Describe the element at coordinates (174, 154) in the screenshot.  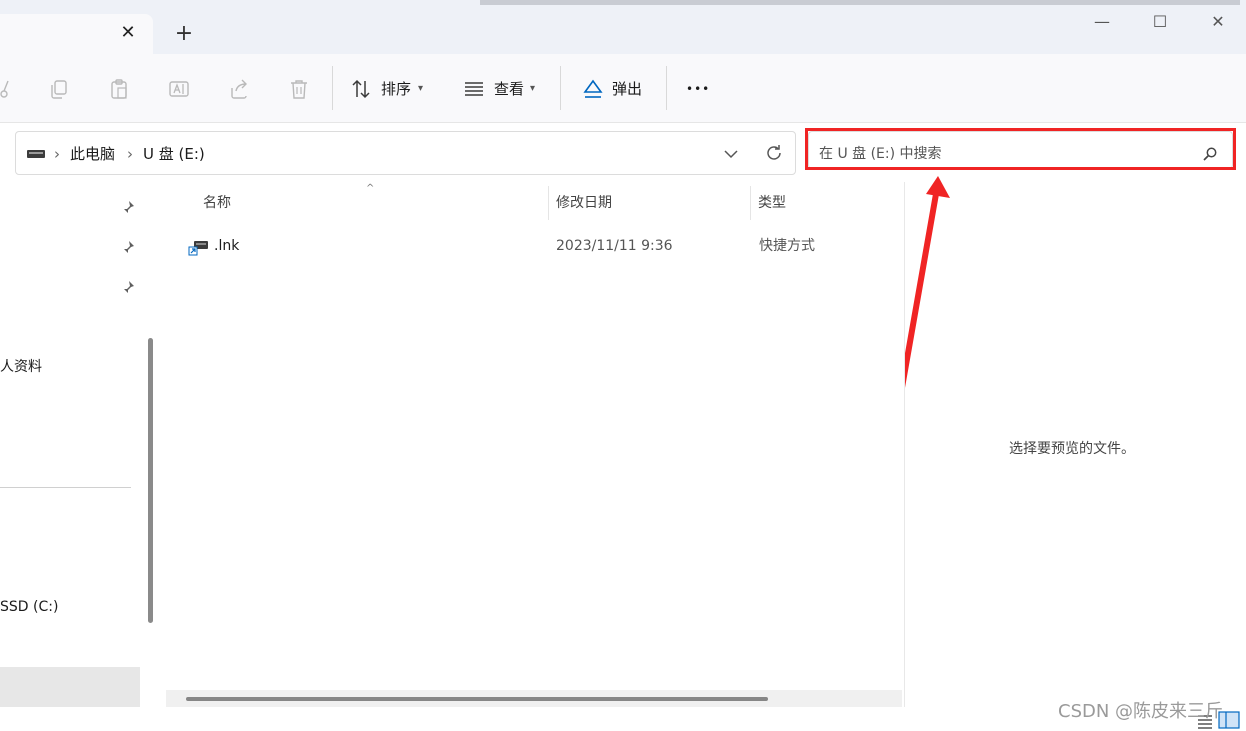
I see `breadcrumb-u-drive: U 盘 (E:)` at that location.